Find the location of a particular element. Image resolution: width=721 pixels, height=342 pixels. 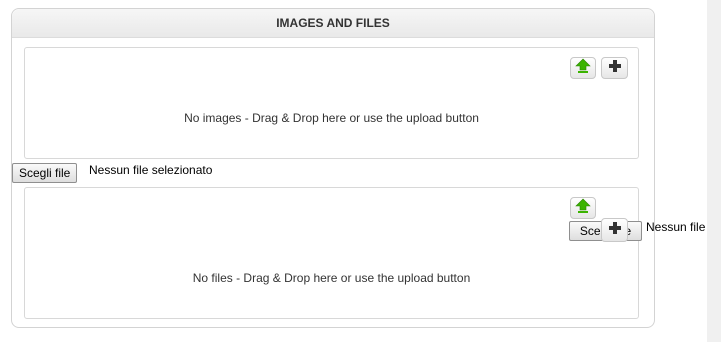

upload-files-button is located at coordinates (583, 208).